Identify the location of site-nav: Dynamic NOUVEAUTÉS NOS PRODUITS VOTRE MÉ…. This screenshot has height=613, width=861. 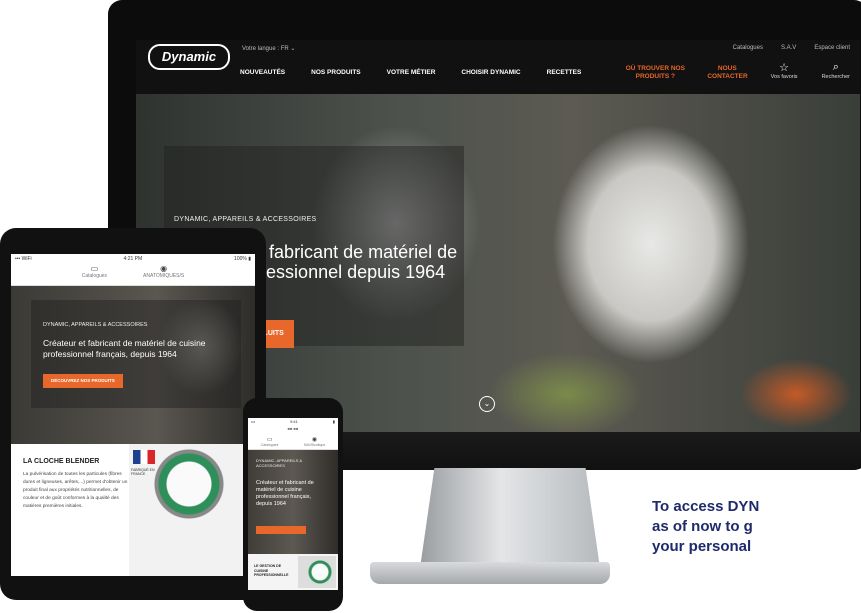
(498, 69).